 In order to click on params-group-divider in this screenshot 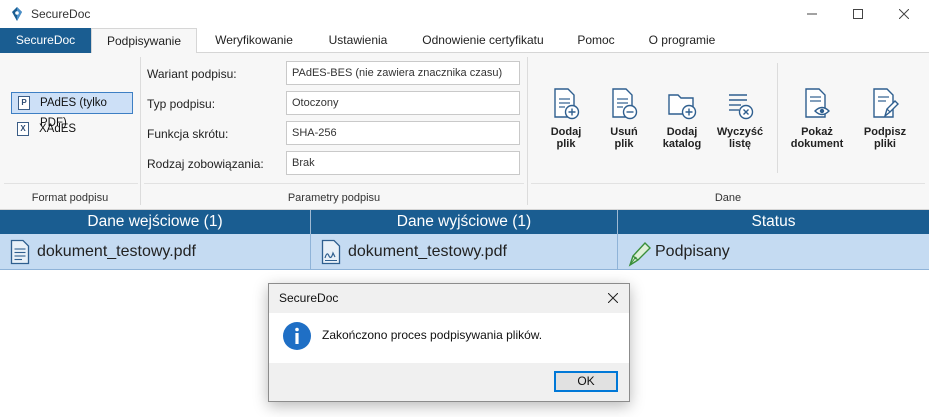, I will do `click(334, 183)`.